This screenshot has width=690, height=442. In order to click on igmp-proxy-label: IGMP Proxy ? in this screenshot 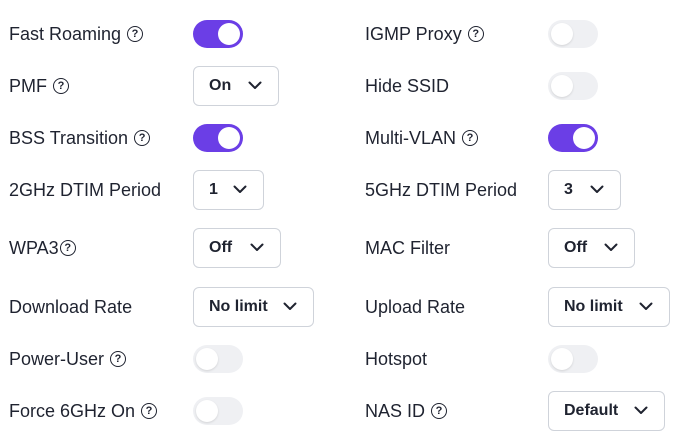, I will do `click(424, 34)`.